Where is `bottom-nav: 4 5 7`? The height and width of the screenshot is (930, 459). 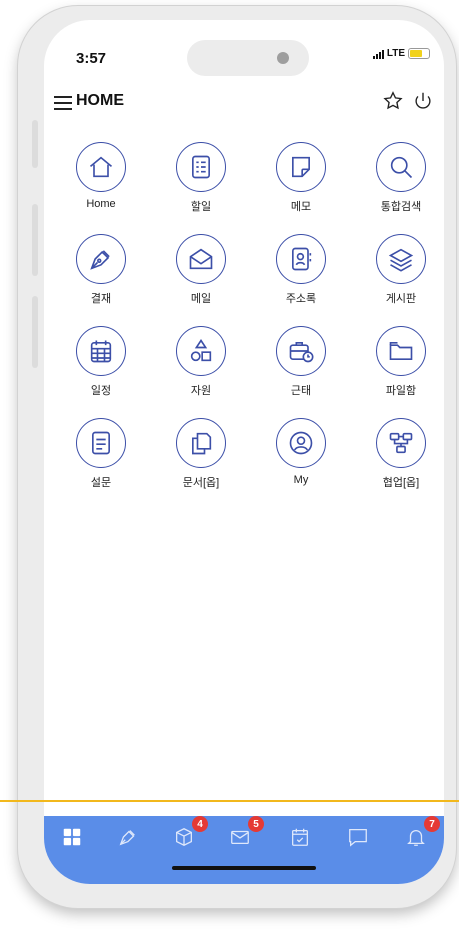 bottom-nav: 4 5 7 is located at coordinates (244, 850).